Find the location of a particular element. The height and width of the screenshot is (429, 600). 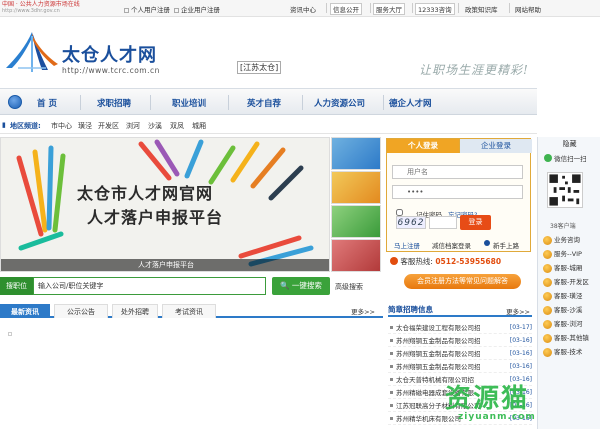

area-item: 城厢 is located at coordinates (199, 126).